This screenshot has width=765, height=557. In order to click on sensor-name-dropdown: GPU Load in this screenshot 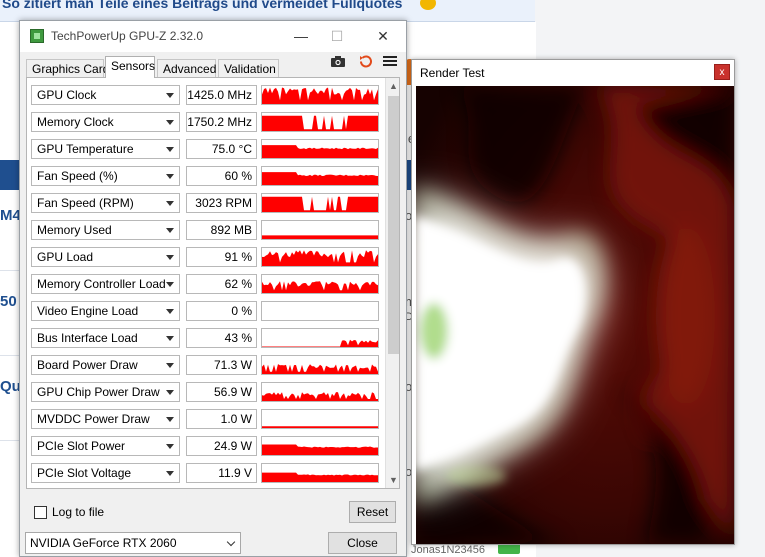, I will do `click(105, 257)`.